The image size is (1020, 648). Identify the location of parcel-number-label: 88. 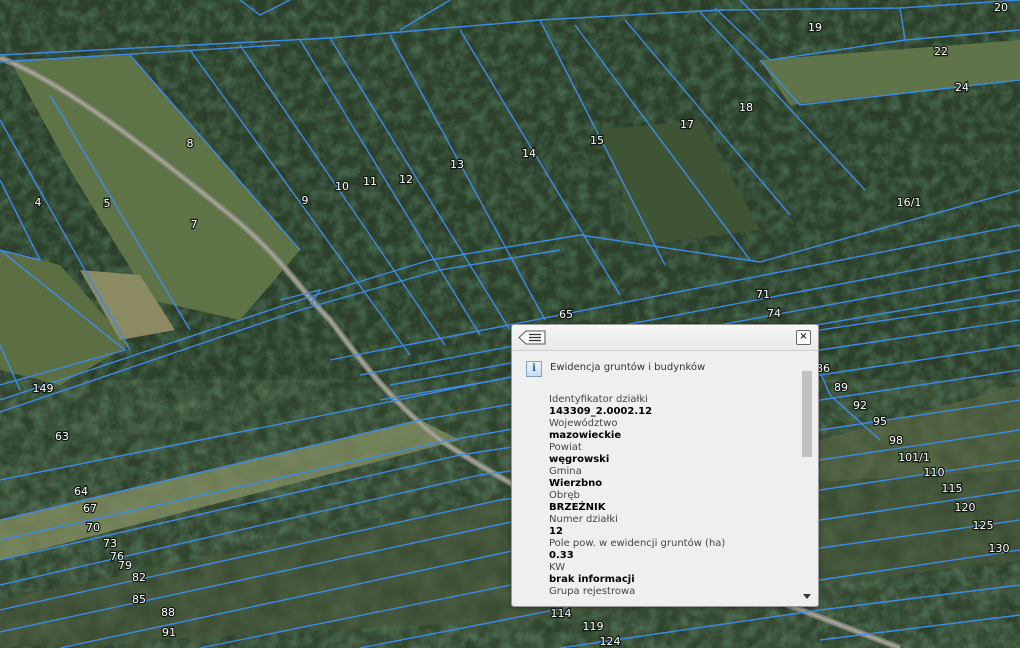
(168, 612).